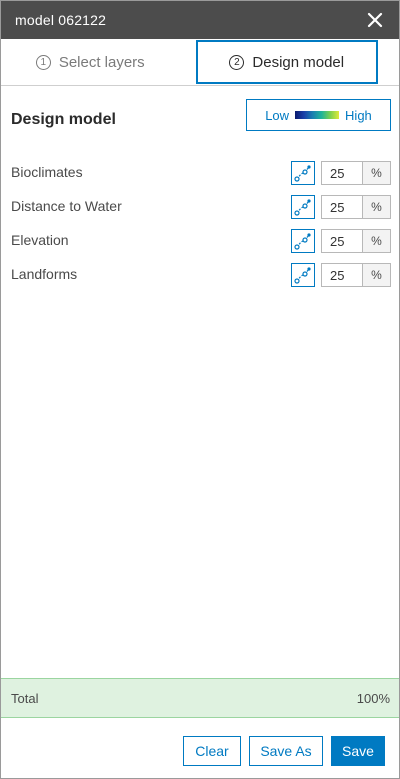 This screenshot has width=400, height=779. I want to click on step-number-icon: 2, so click(237, 62).